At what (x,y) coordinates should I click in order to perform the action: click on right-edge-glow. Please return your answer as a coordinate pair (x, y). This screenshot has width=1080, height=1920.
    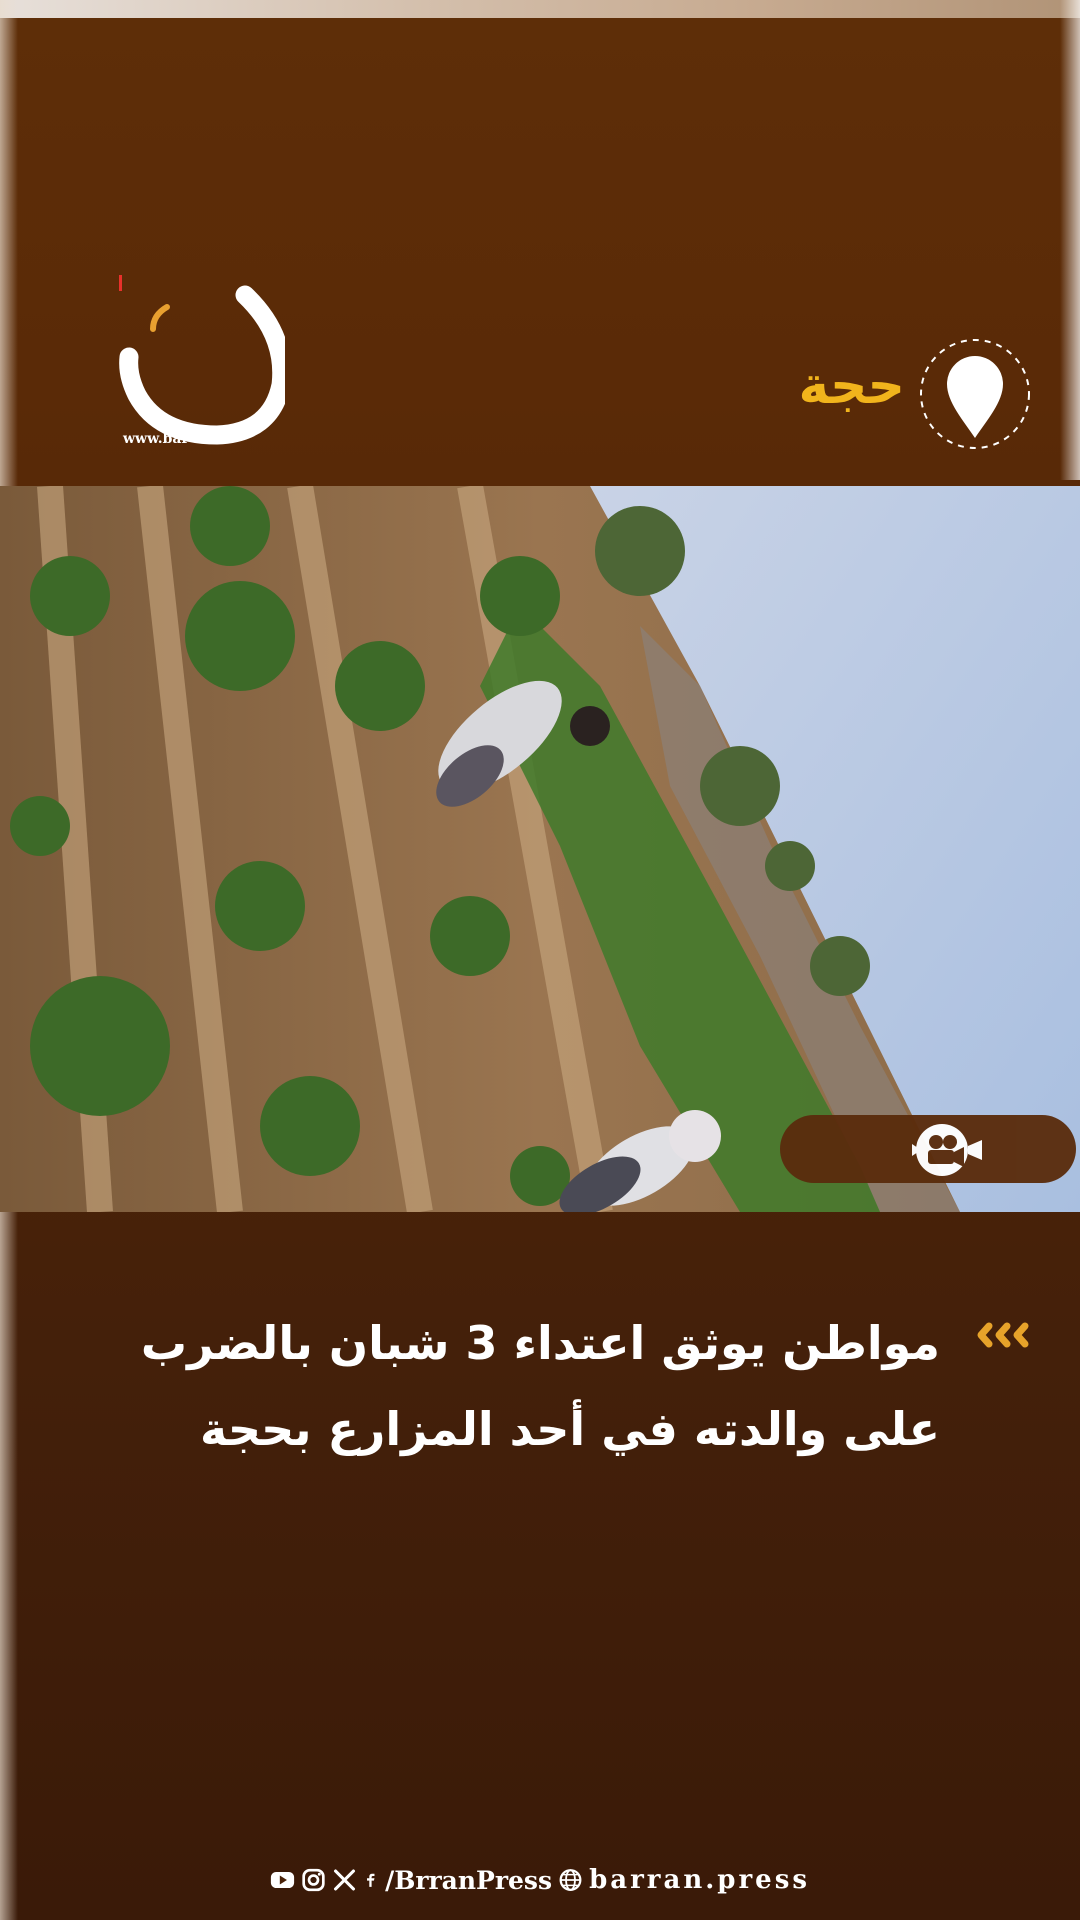
    Looking at the image, I should click on (1070, 240).